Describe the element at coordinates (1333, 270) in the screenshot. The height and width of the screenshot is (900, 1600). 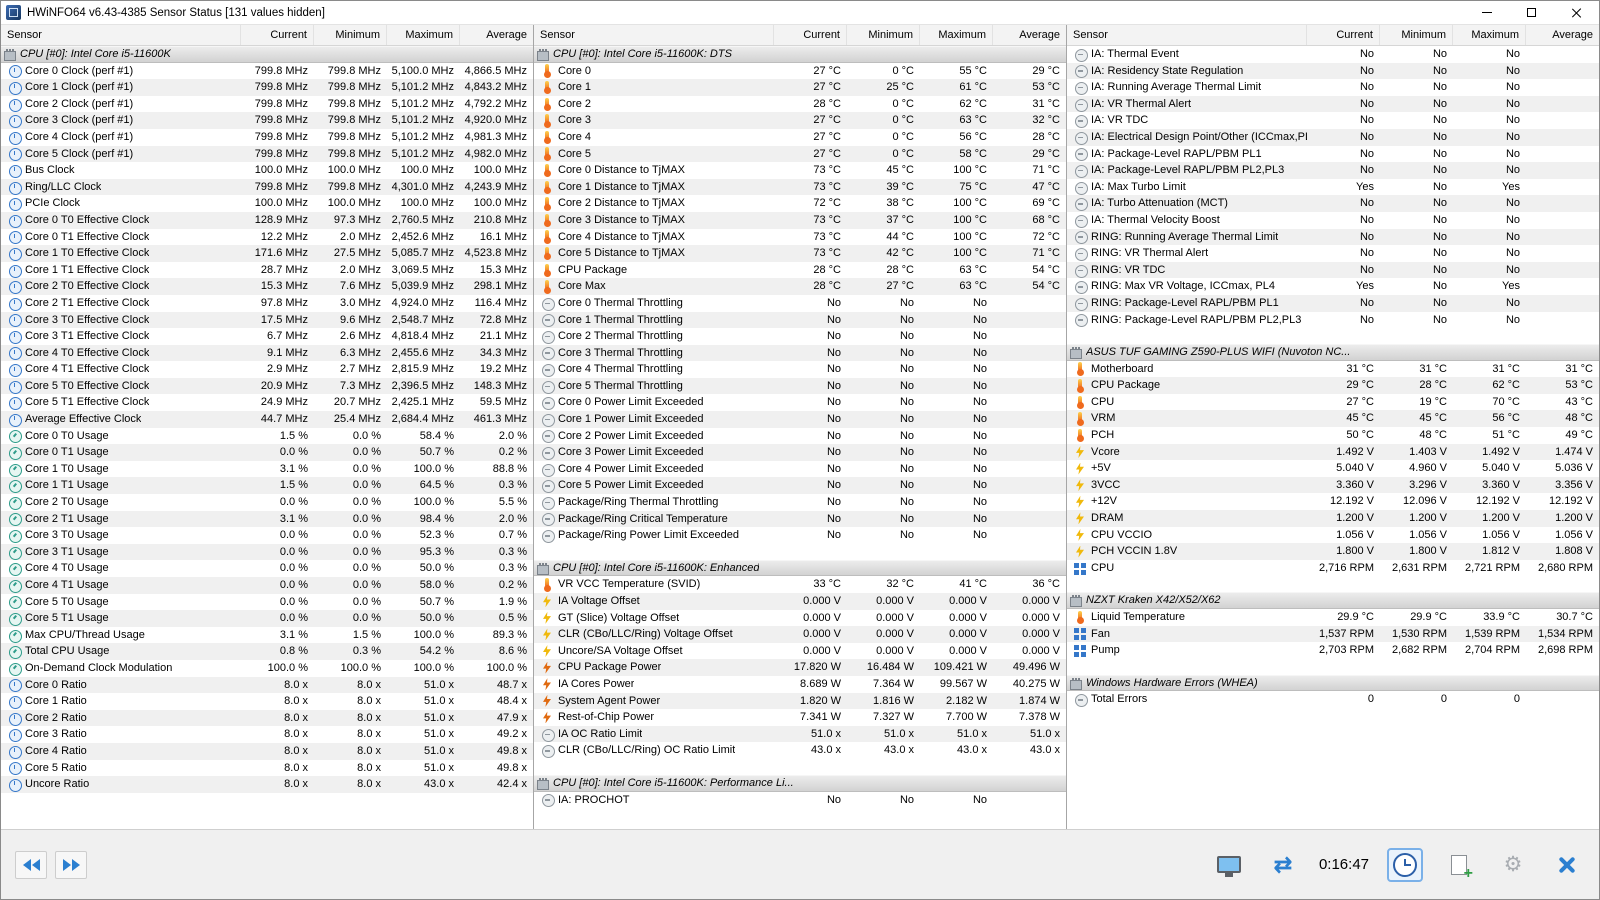
I see `sensor-row: RING: VR TDC No No No` at that location.